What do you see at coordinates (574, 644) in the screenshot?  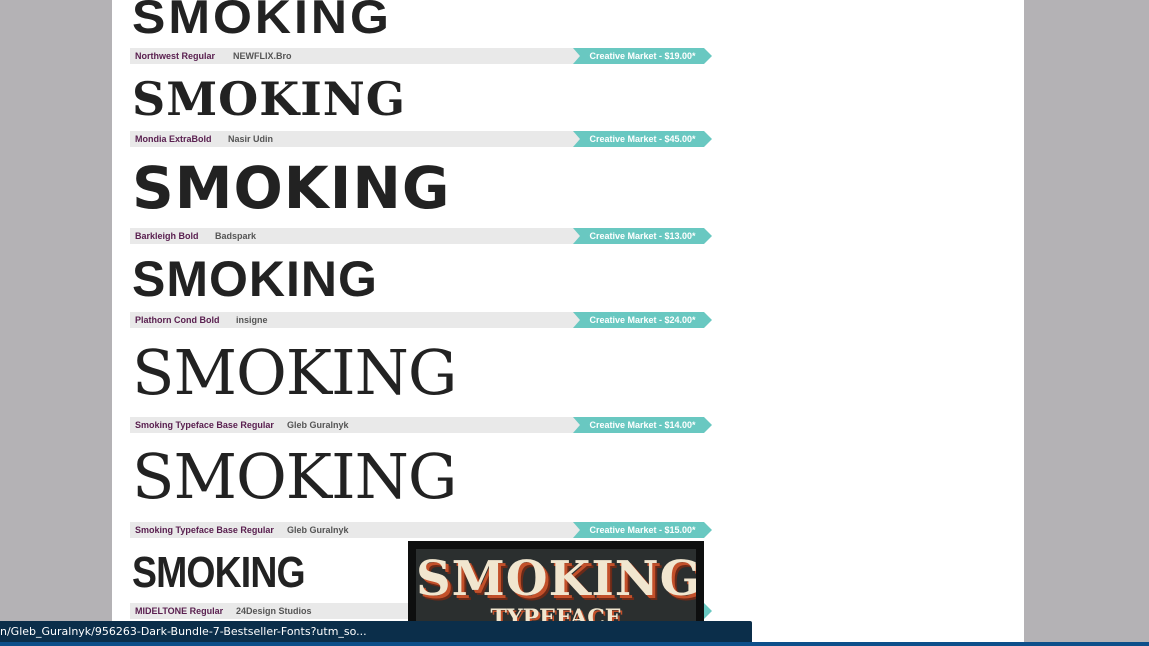 I see `taskbar-edge` at bounding box center [574, 644].